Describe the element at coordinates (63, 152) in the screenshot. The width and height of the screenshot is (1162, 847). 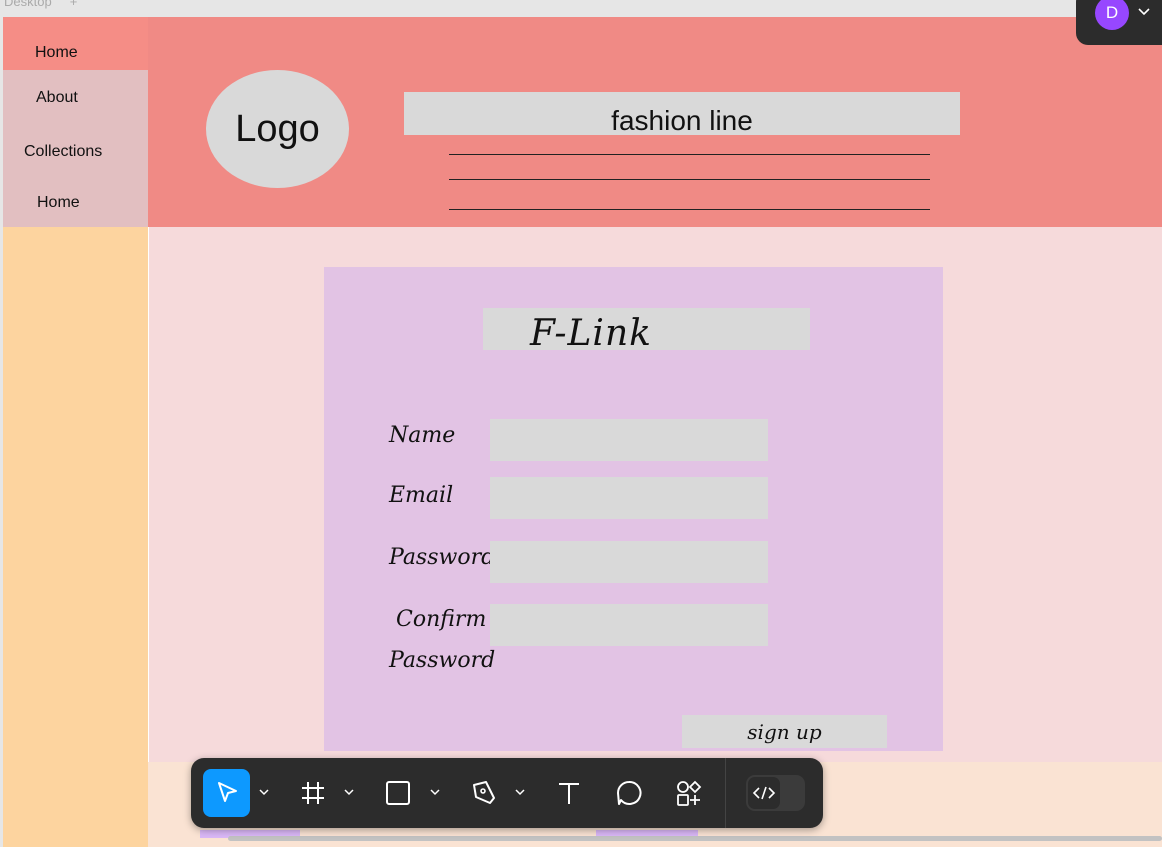
I see `sidebar-item-collections: Collections` at that location.